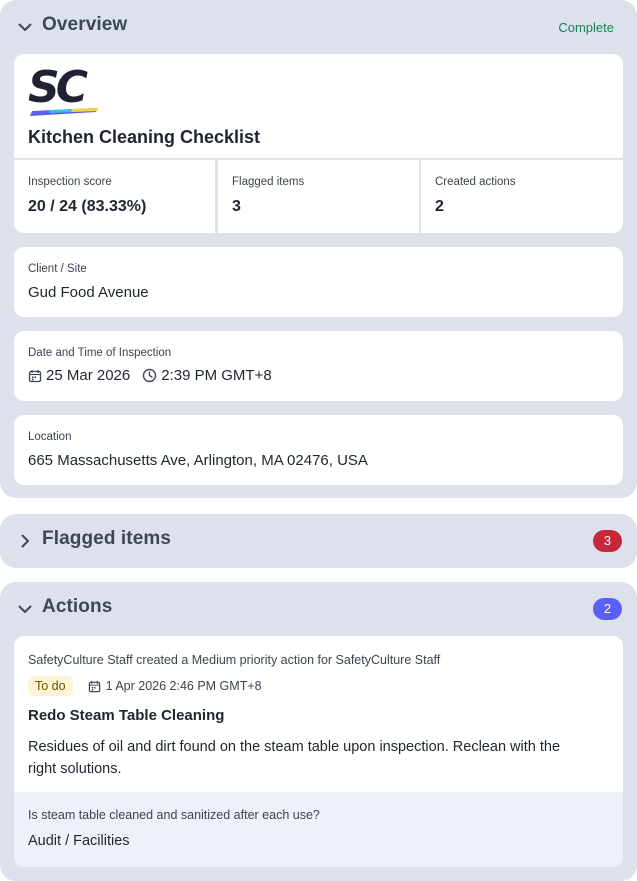 The height and width of the screenshot is (881, 637). I want to click on stat-label: Inspection score, so click(70, 182).